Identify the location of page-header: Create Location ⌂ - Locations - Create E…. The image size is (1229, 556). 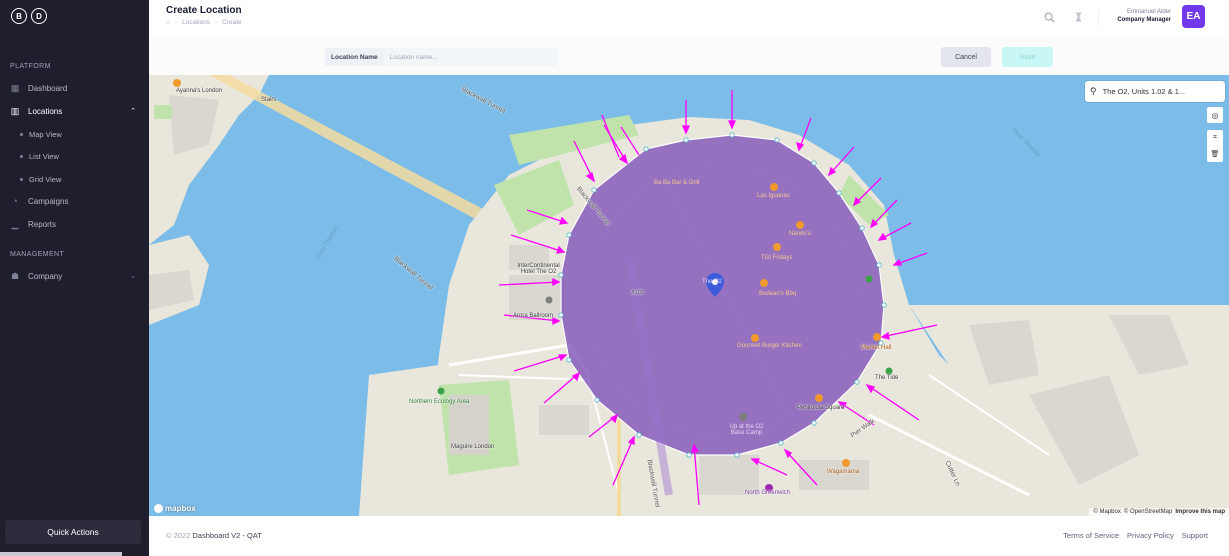
(689, 19).